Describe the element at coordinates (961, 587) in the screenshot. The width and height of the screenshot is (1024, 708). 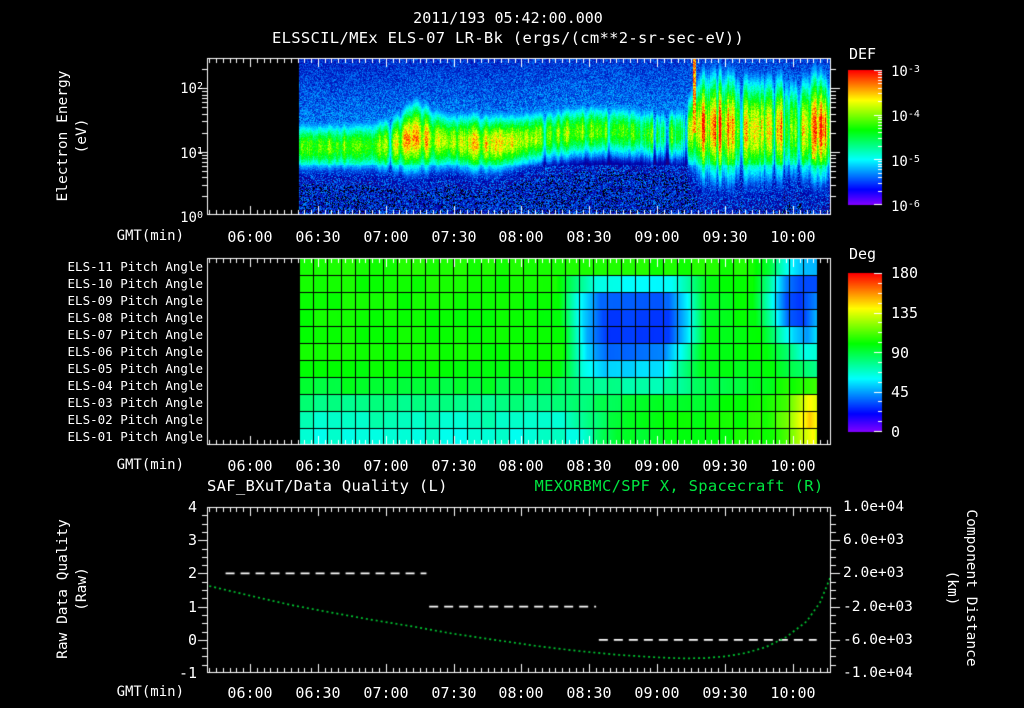
I see `distance-axis-title: Component Distance (km)` at that location.